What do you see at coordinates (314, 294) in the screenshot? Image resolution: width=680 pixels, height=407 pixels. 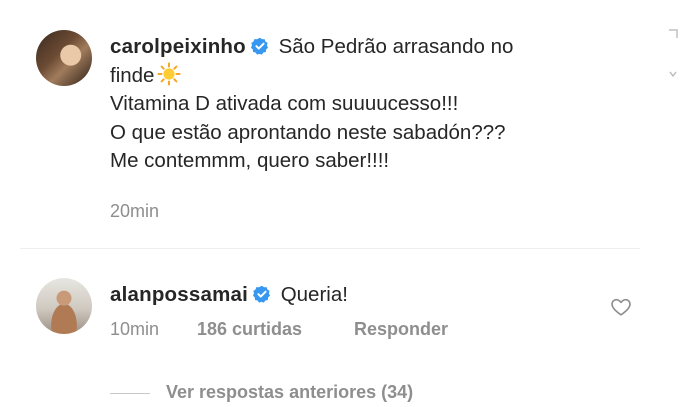 I see `comment-text: Queria!` at bounding box center [314, 294].